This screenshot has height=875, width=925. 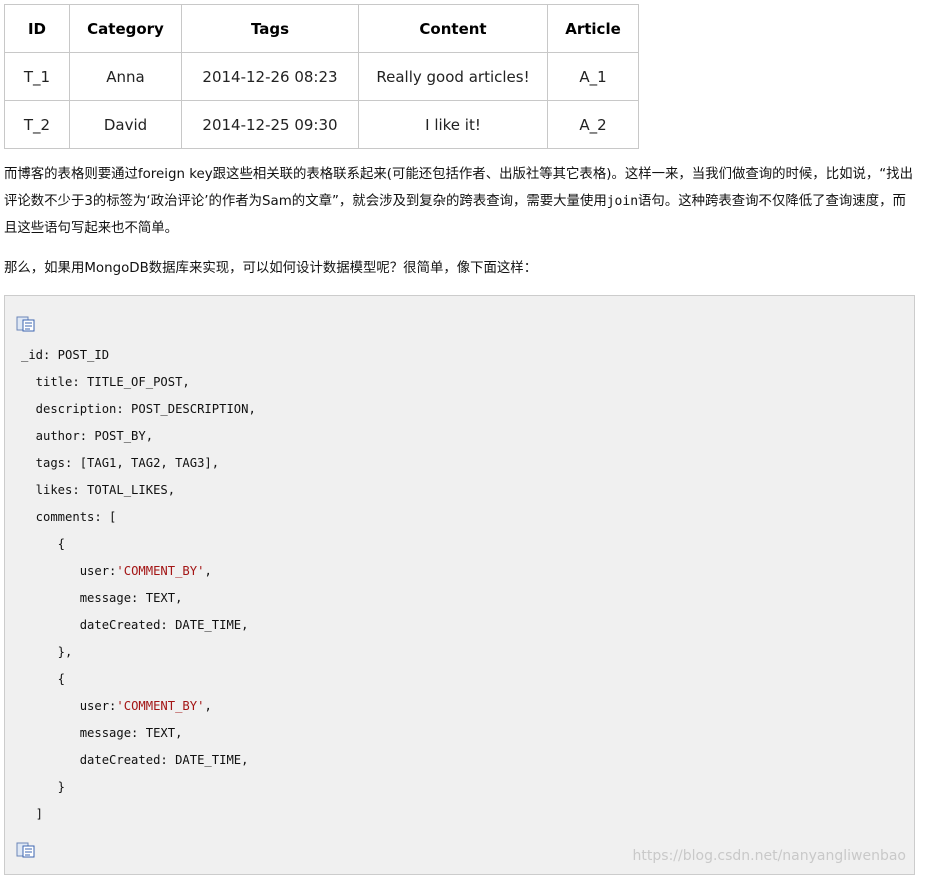 What do you see at coordinates (453, 124) in the screenshot?
I see `table-cell: I like it!` at bounding box center [453, 124].